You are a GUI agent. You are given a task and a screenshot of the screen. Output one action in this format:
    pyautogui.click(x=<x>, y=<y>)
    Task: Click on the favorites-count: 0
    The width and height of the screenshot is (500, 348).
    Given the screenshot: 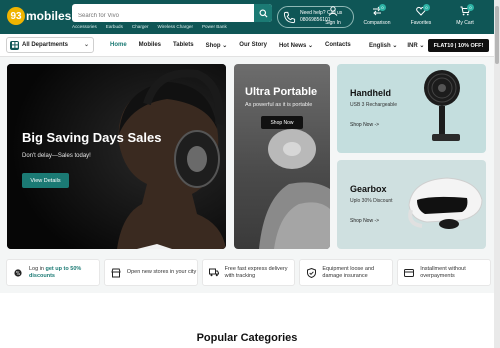 What is the action you would take?
    pyautogui.click(x=426, y=7)
    